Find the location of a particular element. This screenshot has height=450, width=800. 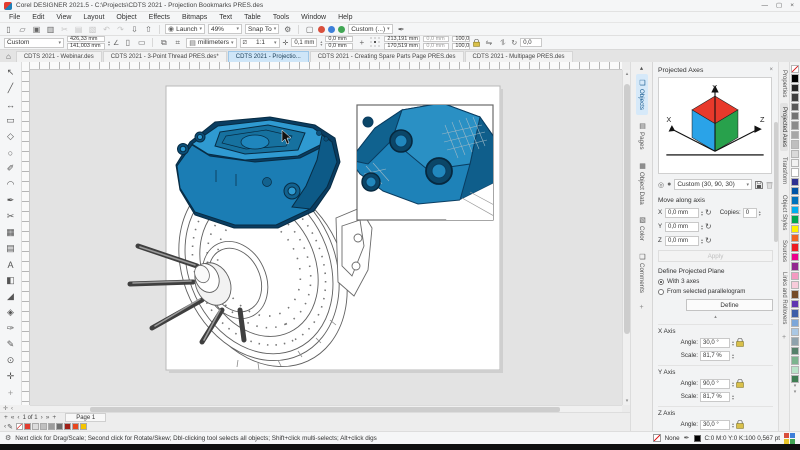

document-tab: CDTS 2021 - Multipage PRES.des is located at coordinates (518, 56).